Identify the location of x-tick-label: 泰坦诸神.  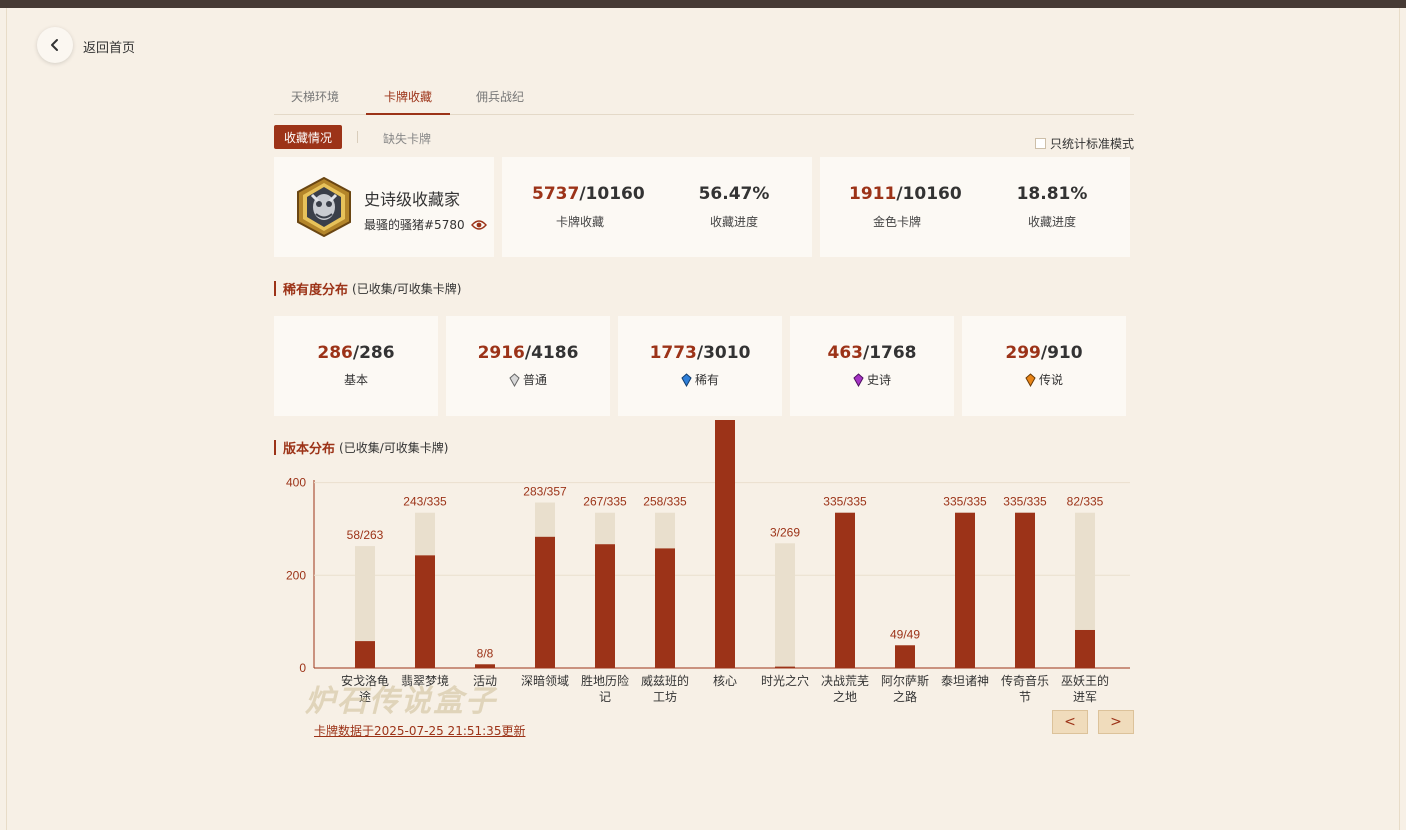
(965, 681).